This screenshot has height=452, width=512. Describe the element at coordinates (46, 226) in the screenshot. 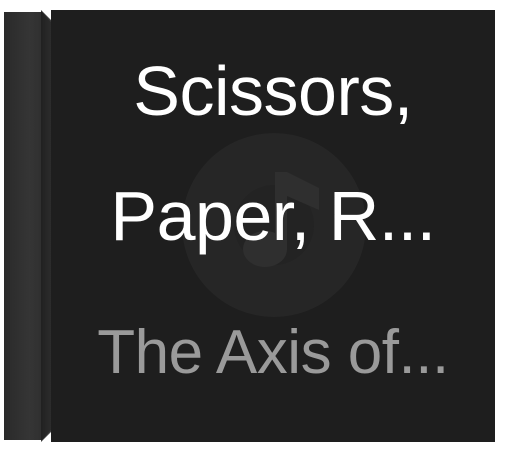

I see `album-spine-edge` at that location.